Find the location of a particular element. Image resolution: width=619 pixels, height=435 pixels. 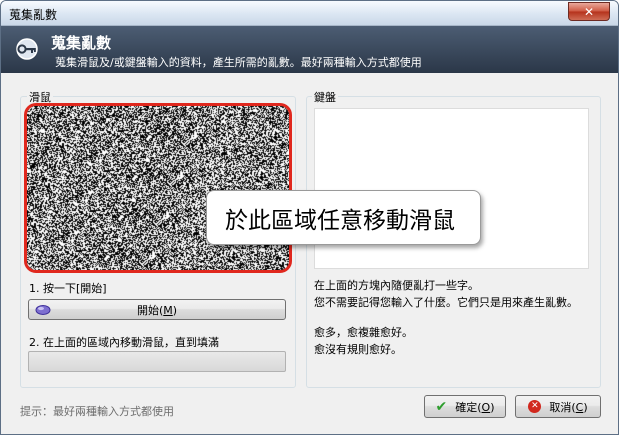

step1-label: 1. 按一下[開始] is located at coordinates (68, 288).